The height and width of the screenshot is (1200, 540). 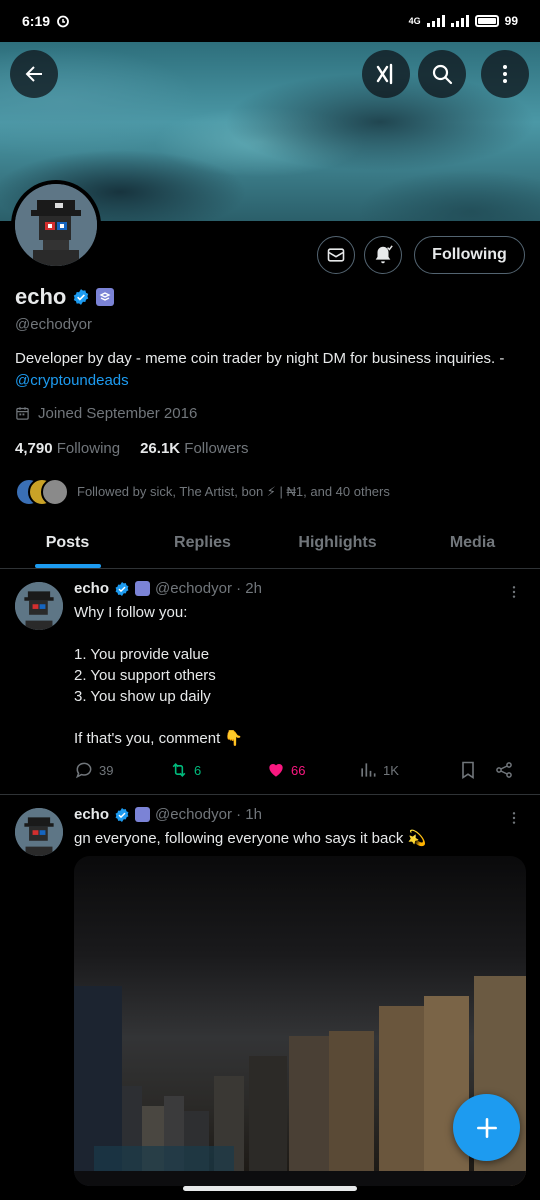 I want to click on post-actions: 39 6 66 1K, so click(x=299, y=770).